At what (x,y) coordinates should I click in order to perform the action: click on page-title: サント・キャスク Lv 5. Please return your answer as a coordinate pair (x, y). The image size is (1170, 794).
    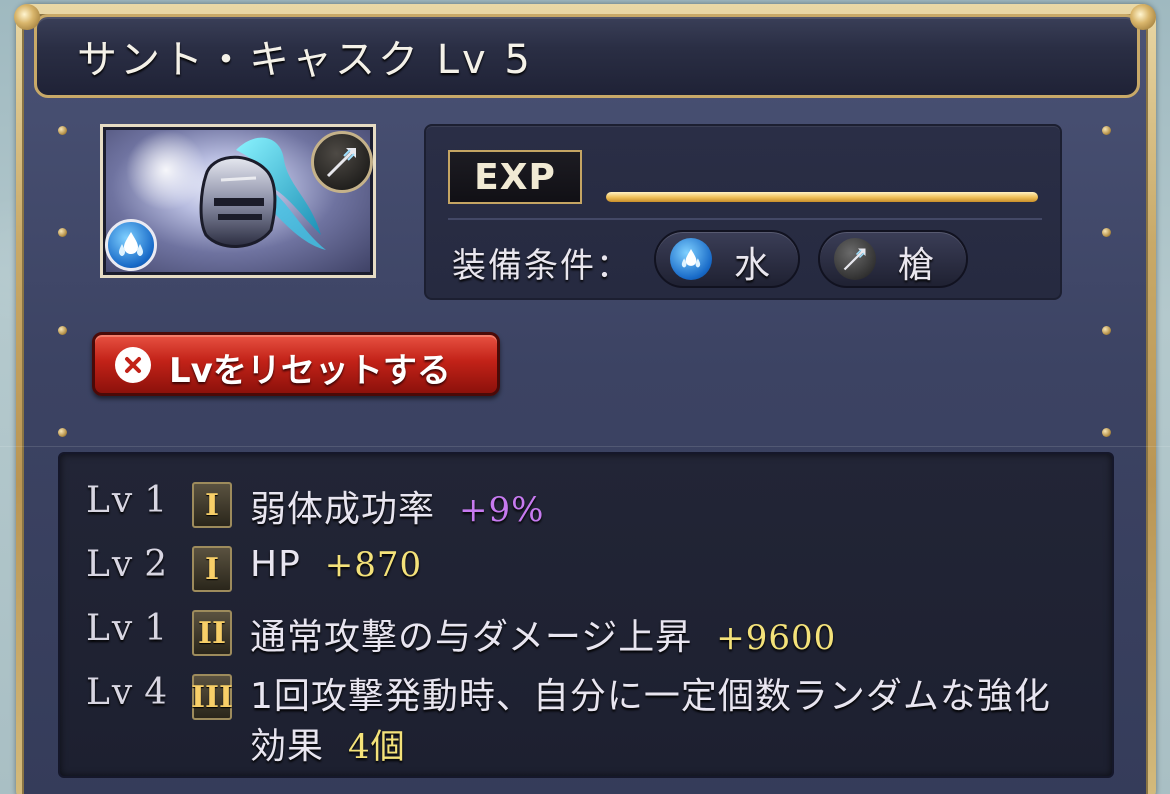
    Looking at the image, I should click on (305, 60).